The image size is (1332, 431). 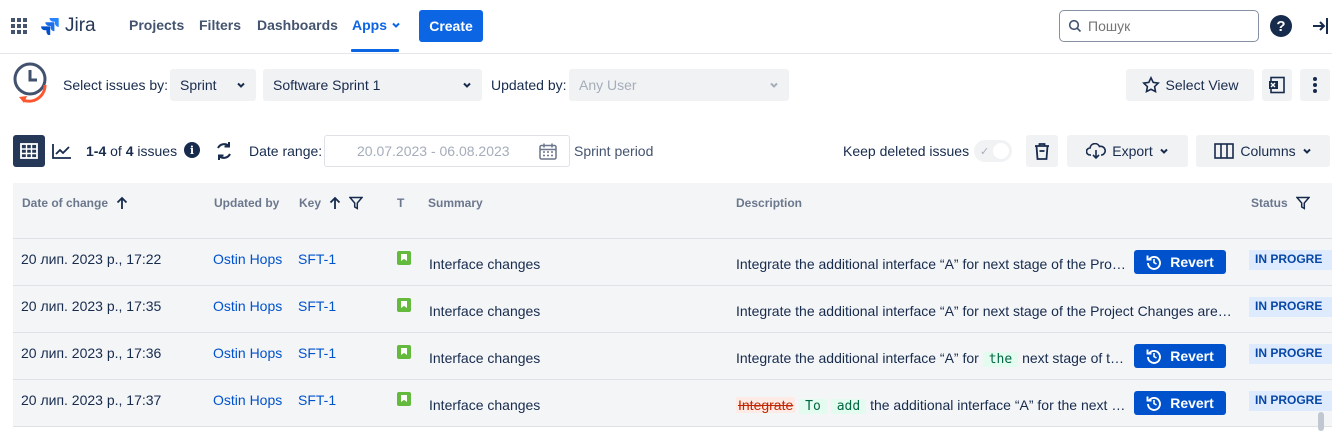 What do you see at coordinates (1277, 85) in the screenshot?
I see `excel-export-button` at bounding box center [1277, 85].